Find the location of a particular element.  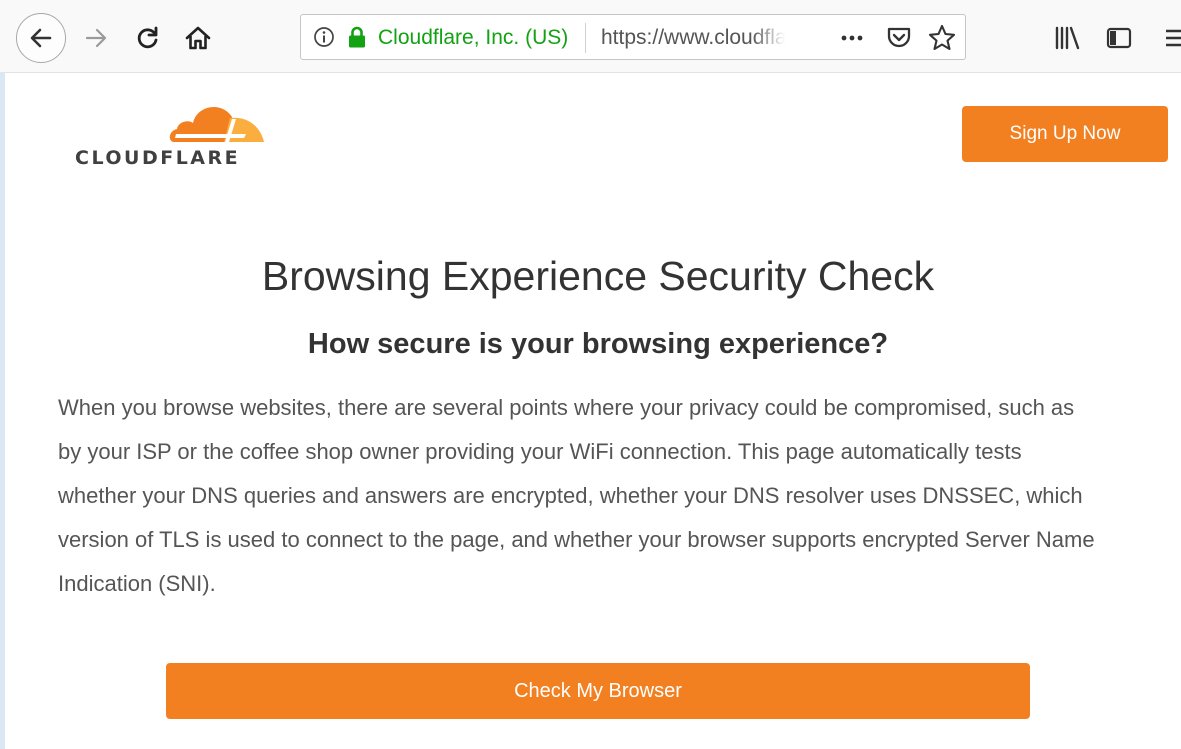

hamburger-menu-icon is located at coordinates (1173, 38).